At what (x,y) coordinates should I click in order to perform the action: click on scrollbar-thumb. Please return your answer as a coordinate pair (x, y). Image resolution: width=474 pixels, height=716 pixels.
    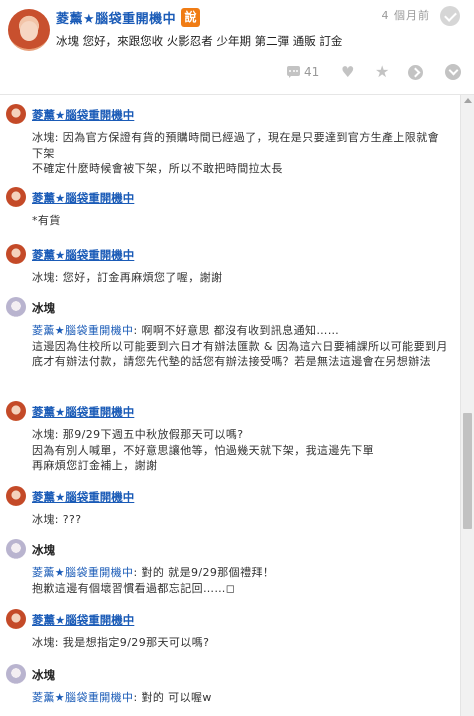
    Looking at the image, I should click on (467, 471).